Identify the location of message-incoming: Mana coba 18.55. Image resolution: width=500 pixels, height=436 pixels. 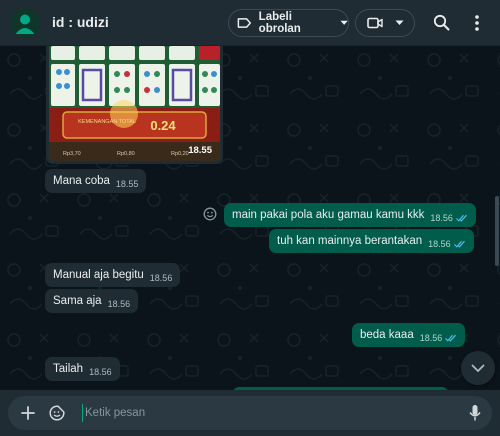
(96, 181).